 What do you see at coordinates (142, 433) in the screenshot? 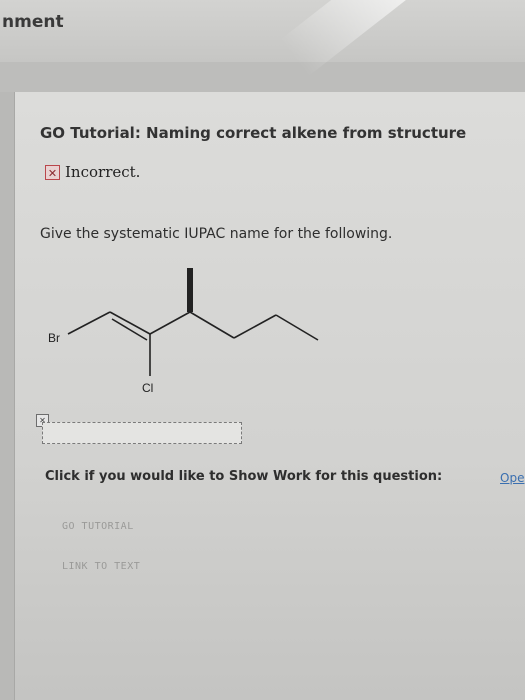
I see `answer-input` at bounding box center [142, 433].